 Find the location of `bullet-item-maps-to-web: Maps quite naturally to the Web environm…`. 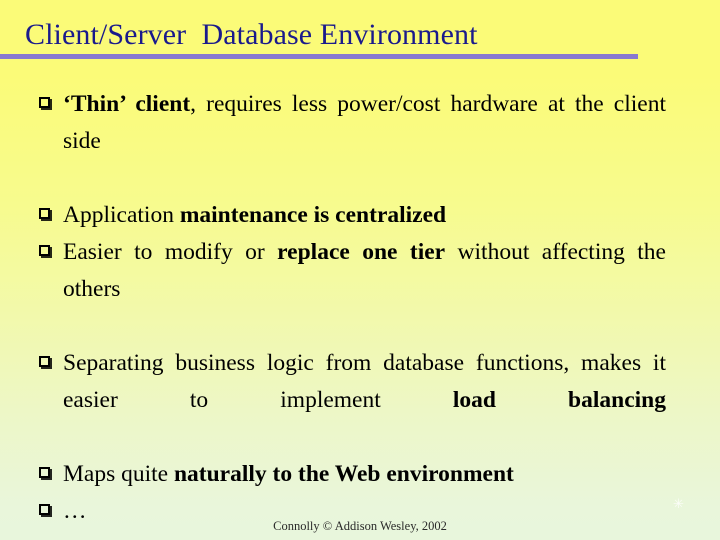

bullet-item-maps-to-web: Maps quite naturally to the Web environm… is located at coordinates (351, 474).